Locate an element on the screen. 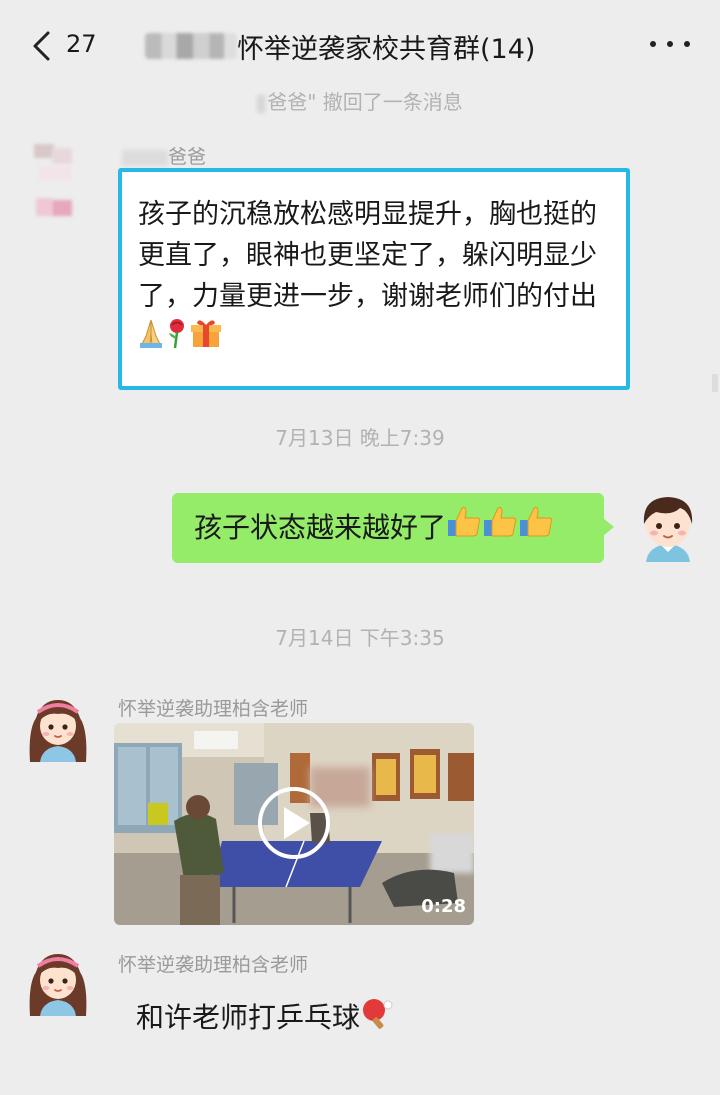  message-text: 孩子状态越来越好了 is located at coordinates (320, 527).